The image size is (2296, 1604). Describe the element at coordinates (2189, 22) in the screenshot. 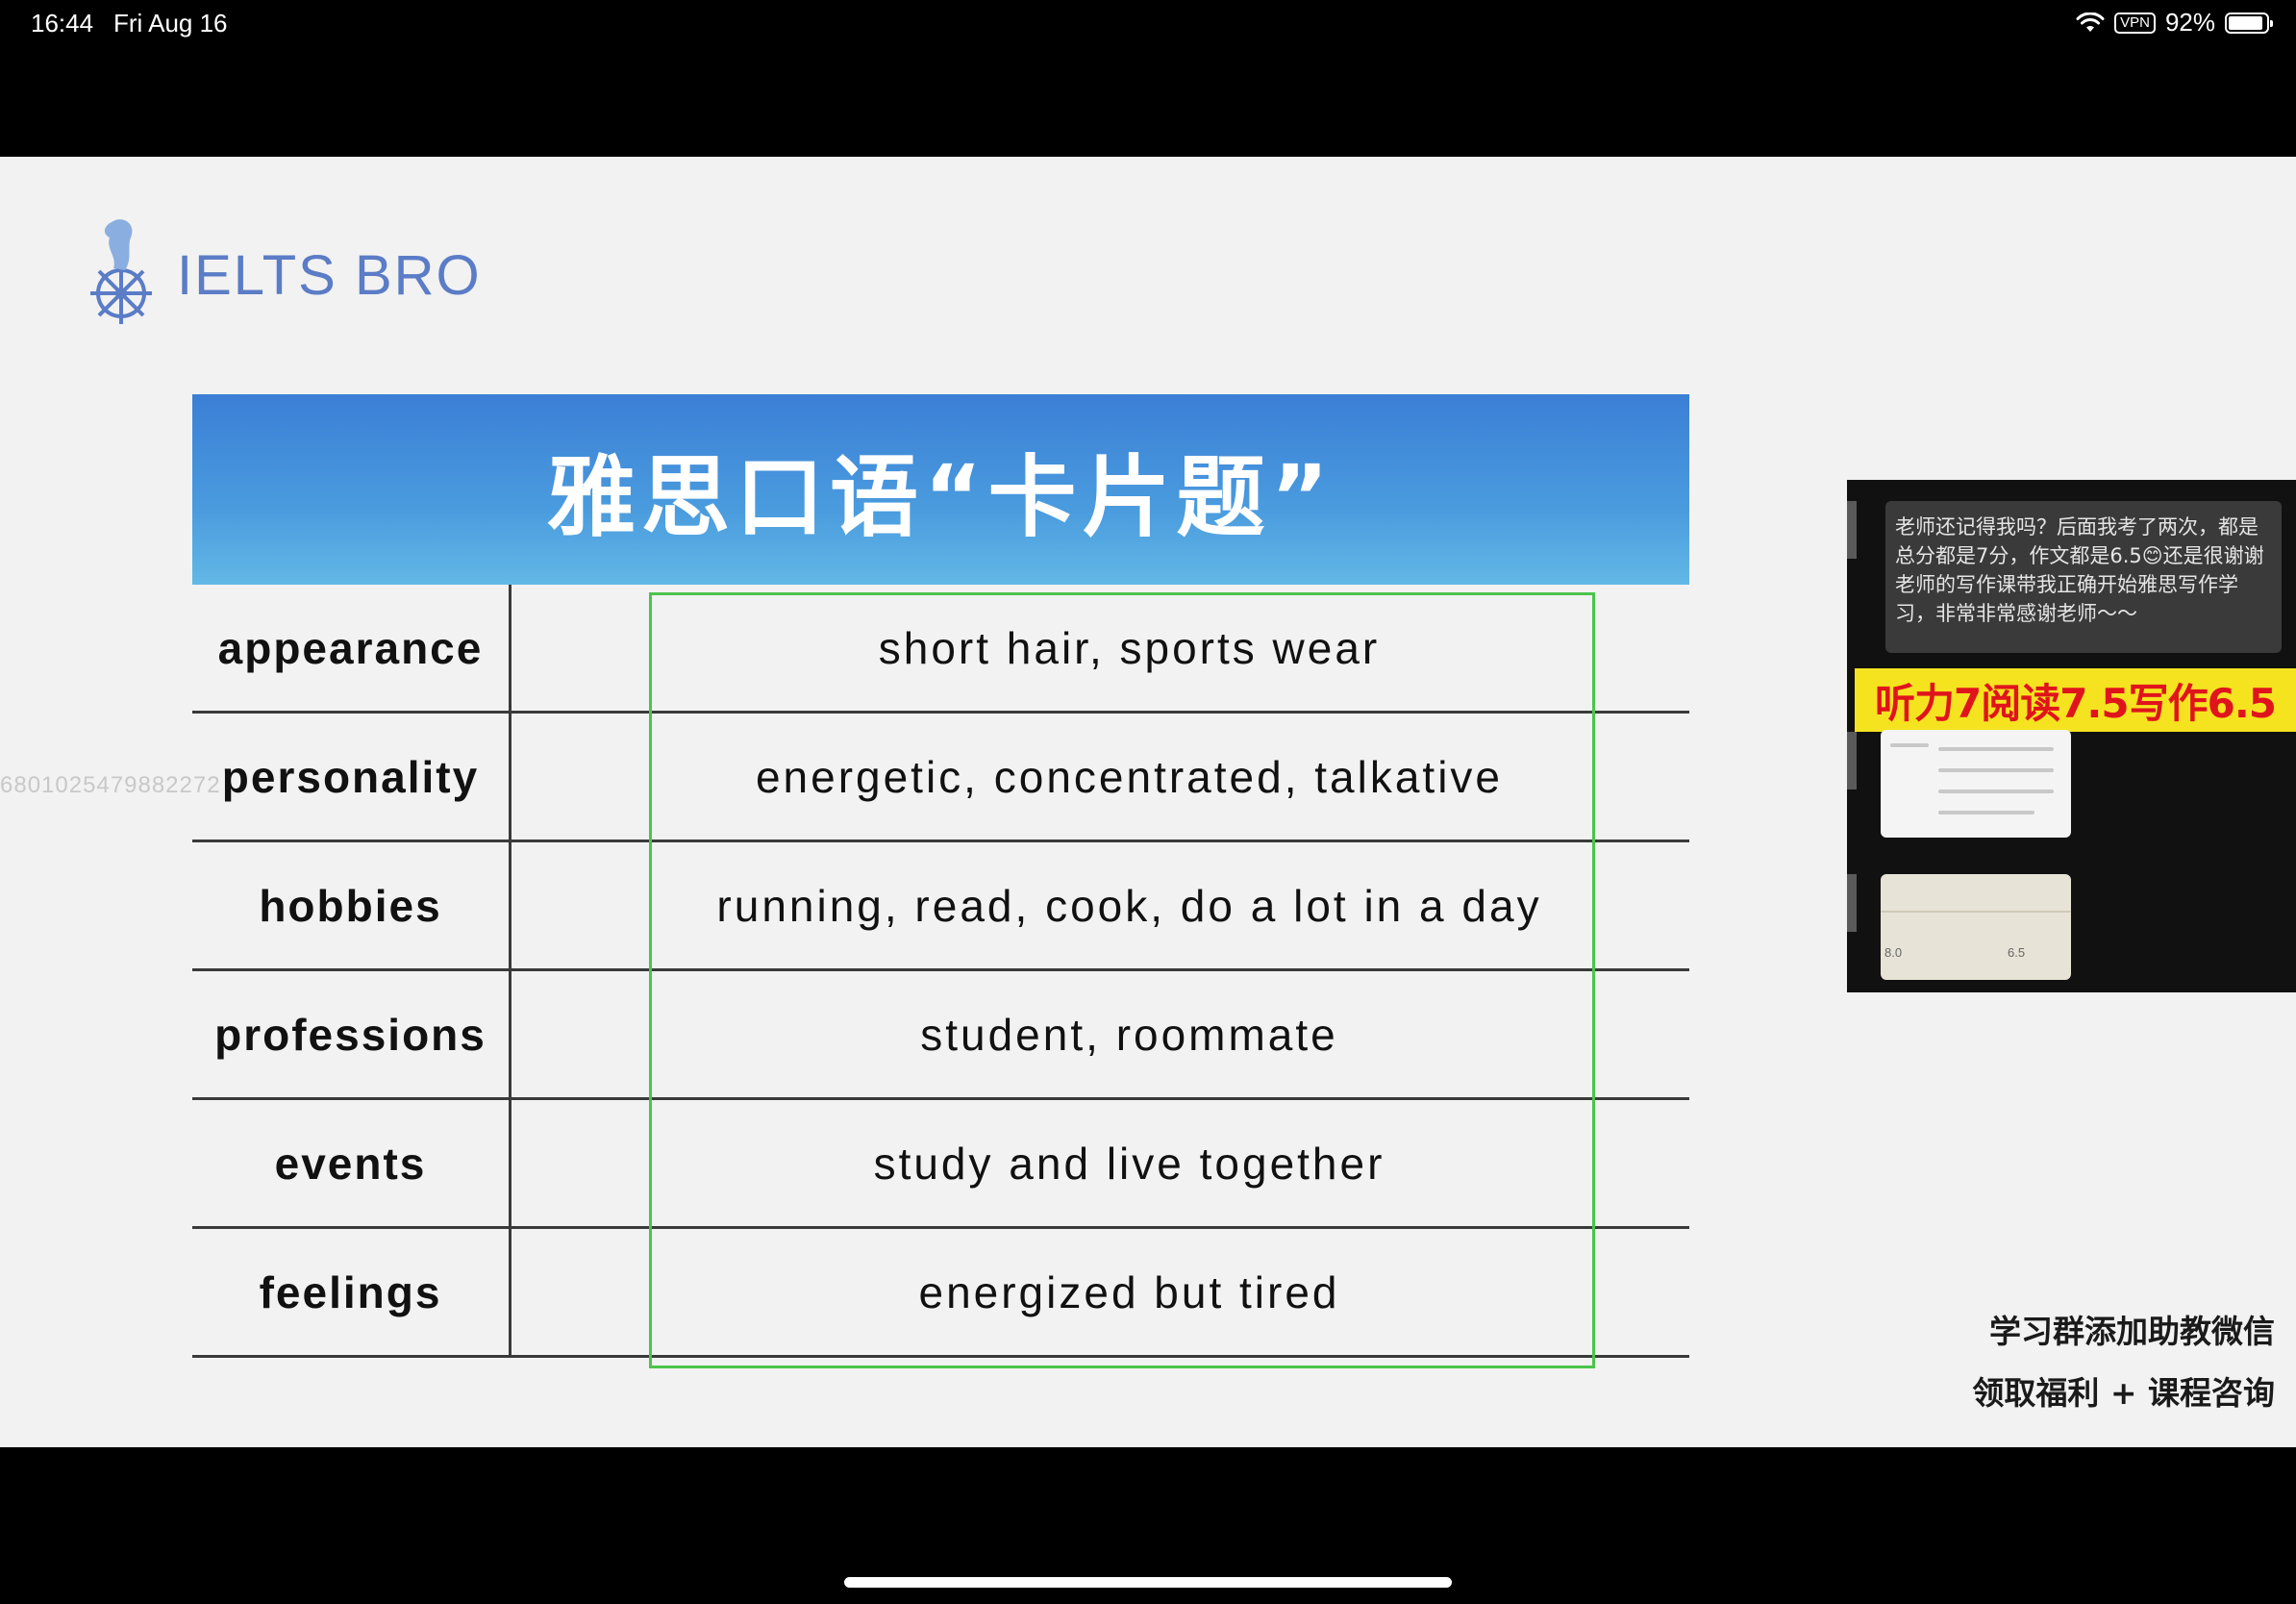

I see `battery-percent: 92%` at that location.